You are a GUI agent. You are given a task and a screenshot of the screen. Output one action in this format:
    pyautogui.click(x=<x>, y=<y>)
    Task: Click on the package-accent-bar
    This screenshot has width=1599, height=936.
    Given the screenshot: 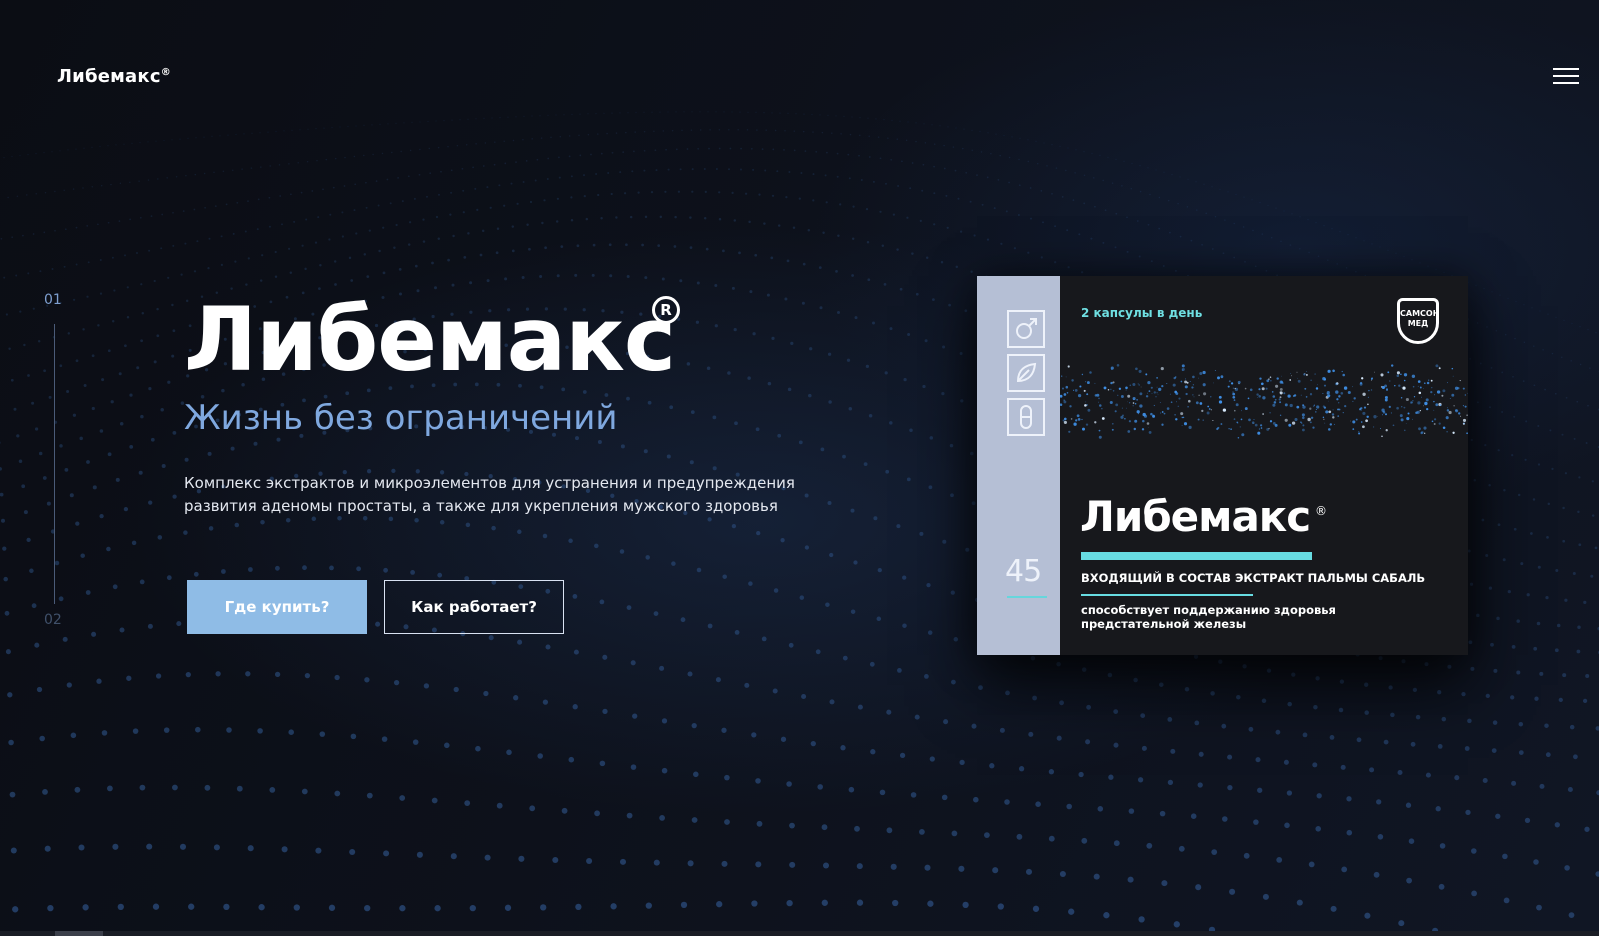 What is the action you would take?
    pyautogui.click(x=1196, y=556)
    